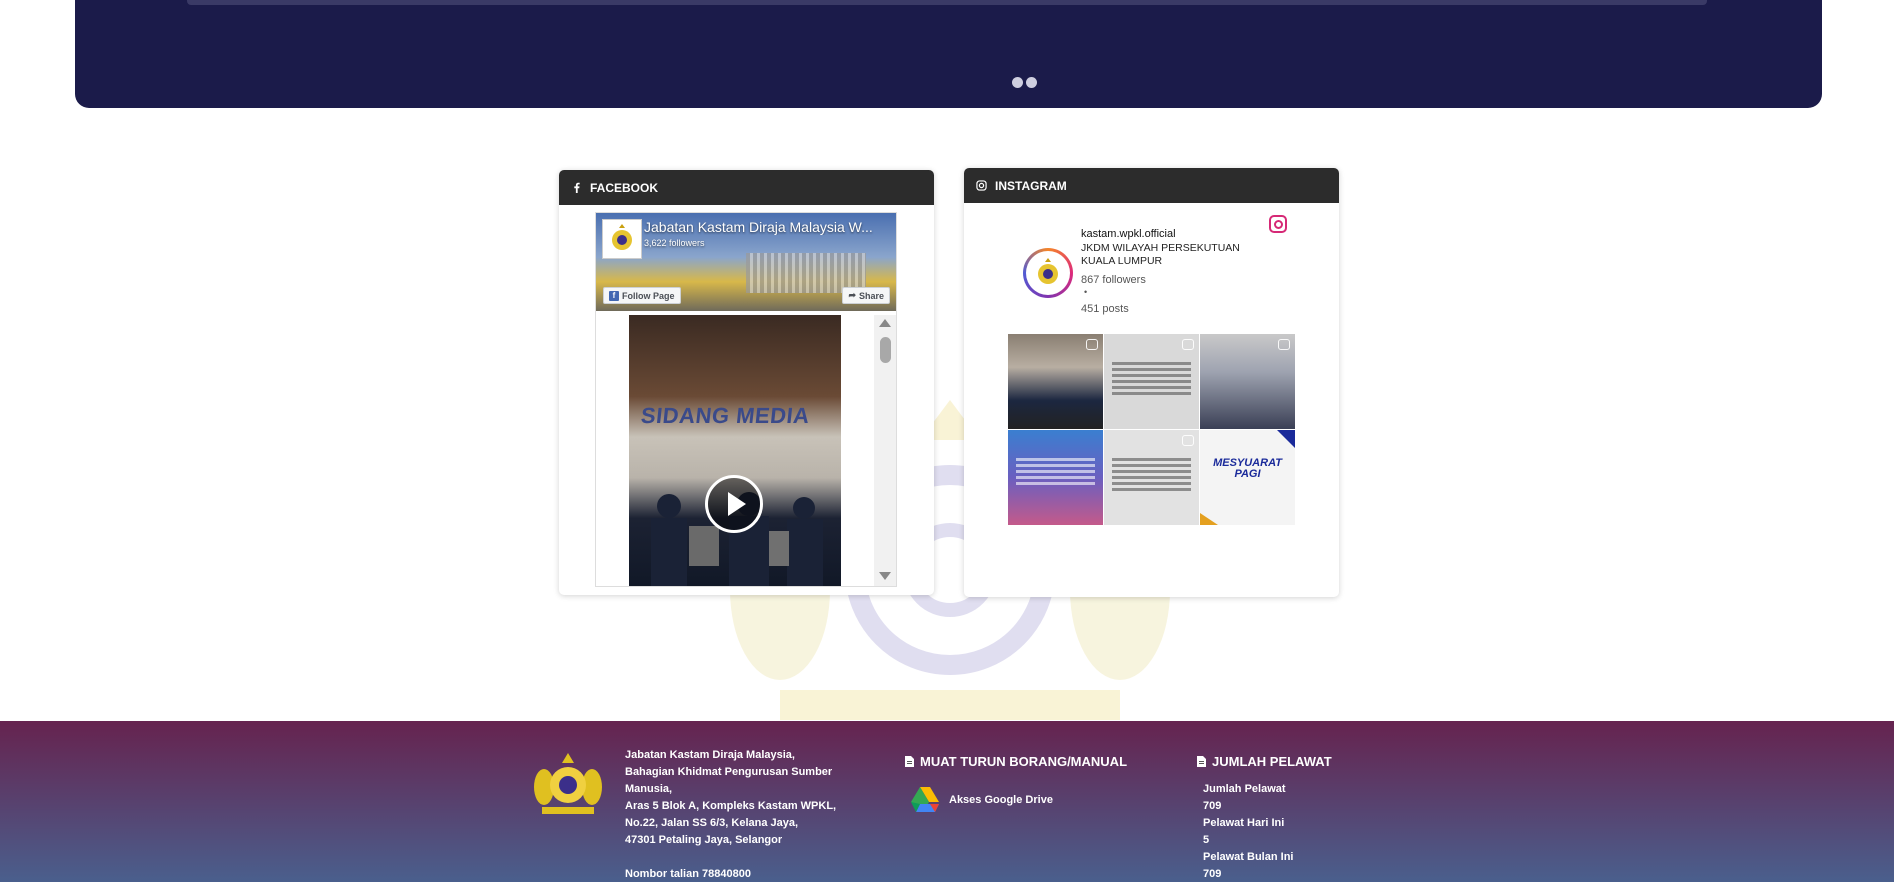  I want to click on carousel-dots, so click(1024, 82).